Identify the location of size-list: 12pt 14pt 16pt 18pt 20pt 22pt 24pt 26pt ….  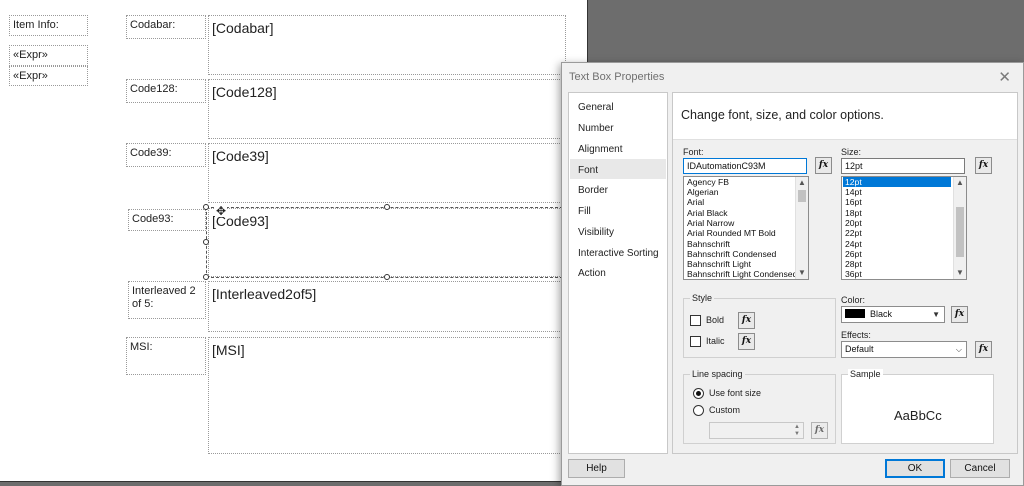
(904, 228).